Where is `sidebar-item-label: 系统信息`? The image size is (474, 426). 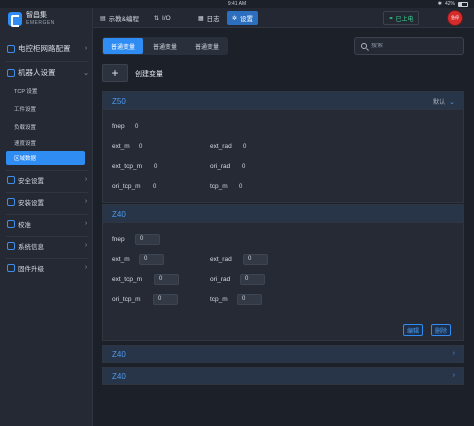 sidebar-item-label: 系统信息 is located at coordinates (31, 247).